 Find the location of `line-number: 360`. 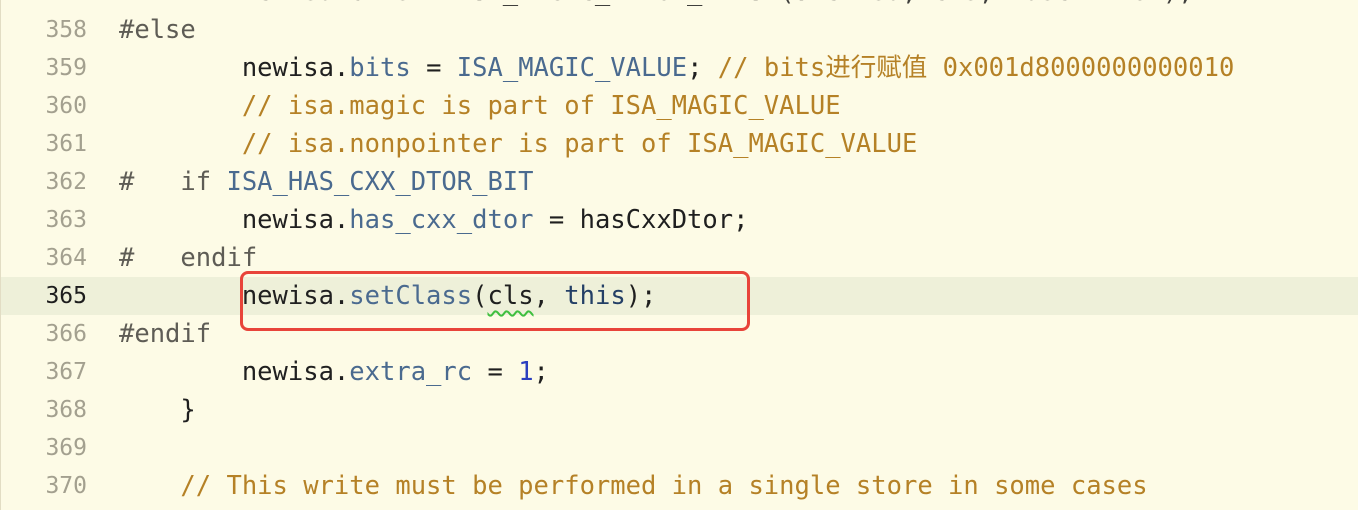

line-number: 360 is located at coordinates (66, 106).